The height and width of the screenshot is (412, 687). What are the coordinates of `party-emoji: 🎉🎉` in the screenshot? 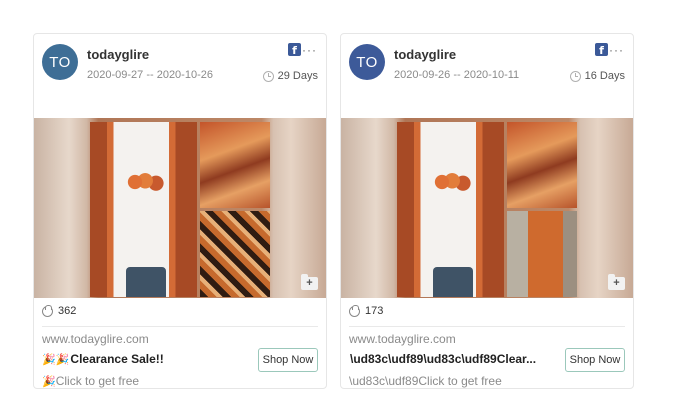 It's located at (56, 360).